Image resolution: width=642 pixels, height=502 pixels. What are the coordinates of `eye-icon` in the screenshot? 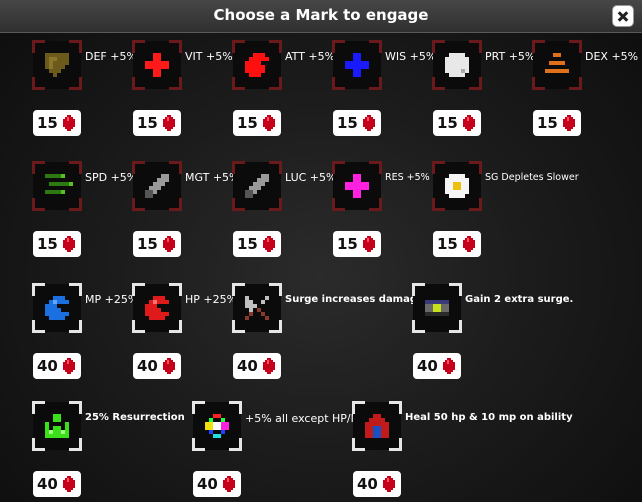 It's located at (437, 308).